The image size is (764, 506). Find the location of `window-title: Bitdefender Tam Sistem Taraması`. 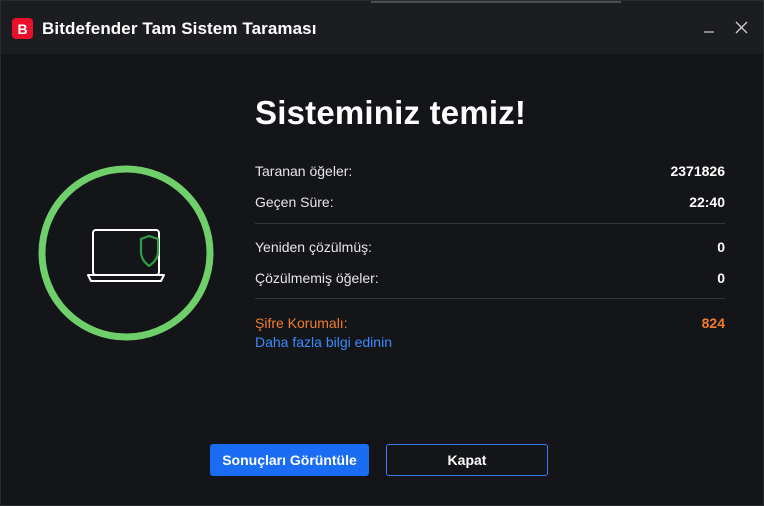

window-title: Bitdefender Tam Sistem Taraması is located at coordinates (179, 28).